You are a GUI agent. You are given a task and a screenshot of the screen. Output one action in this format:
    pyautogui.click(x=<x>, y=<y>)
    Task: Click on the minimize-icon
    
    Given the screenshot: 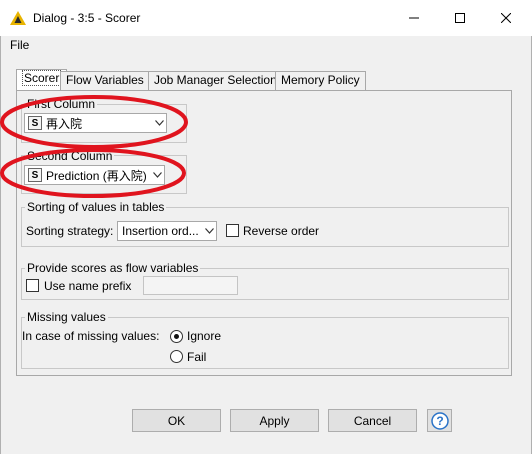 What is the action you would take?
    pyautogui.click(x=414, y=18)
    